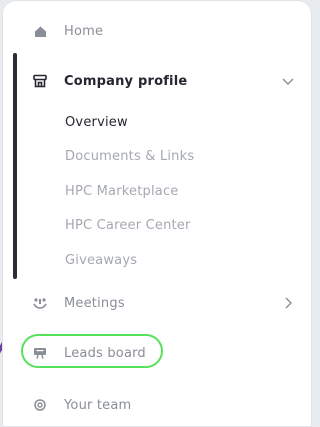 The image size is (320, 427). Describe the element at coordinates (163, 303) in the screenshot. I see `nav-item-meetings: Meetings` at that location.